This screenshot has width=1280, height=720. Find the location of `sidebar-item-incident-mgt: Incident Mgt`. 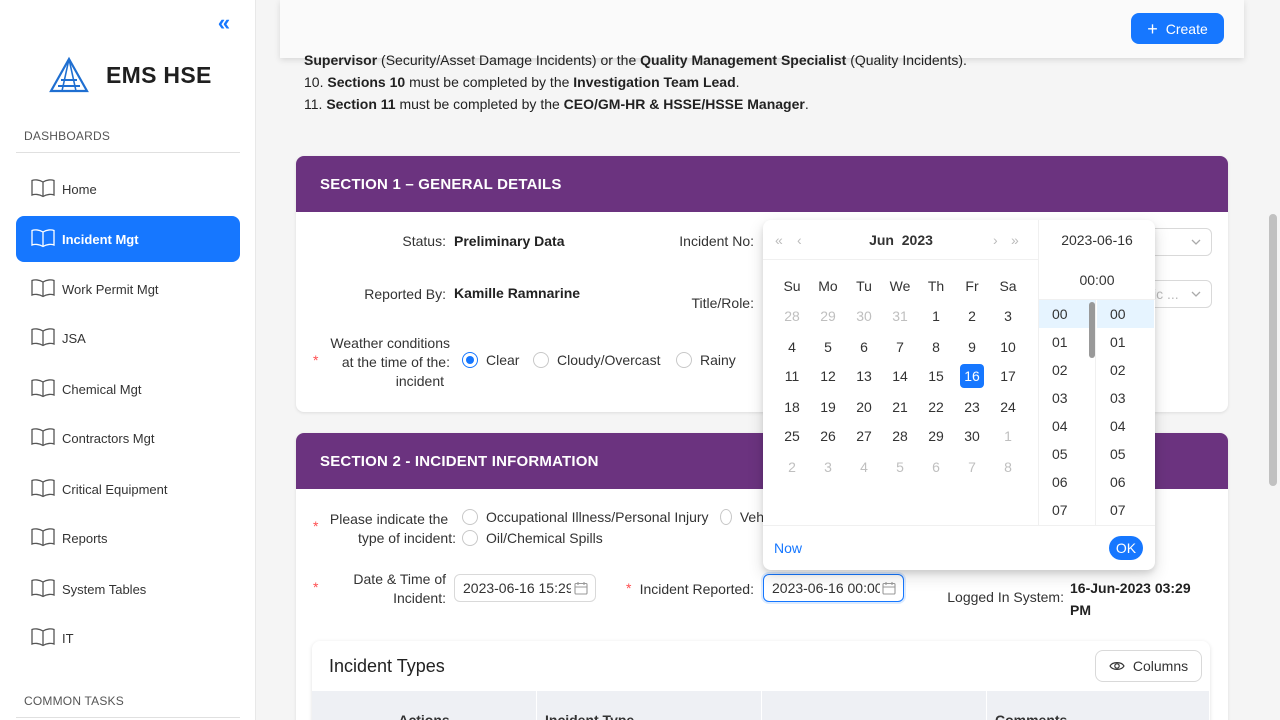

sidebar-item-incident-mgt: Incident Mgt is located at coordinates (128, 239).